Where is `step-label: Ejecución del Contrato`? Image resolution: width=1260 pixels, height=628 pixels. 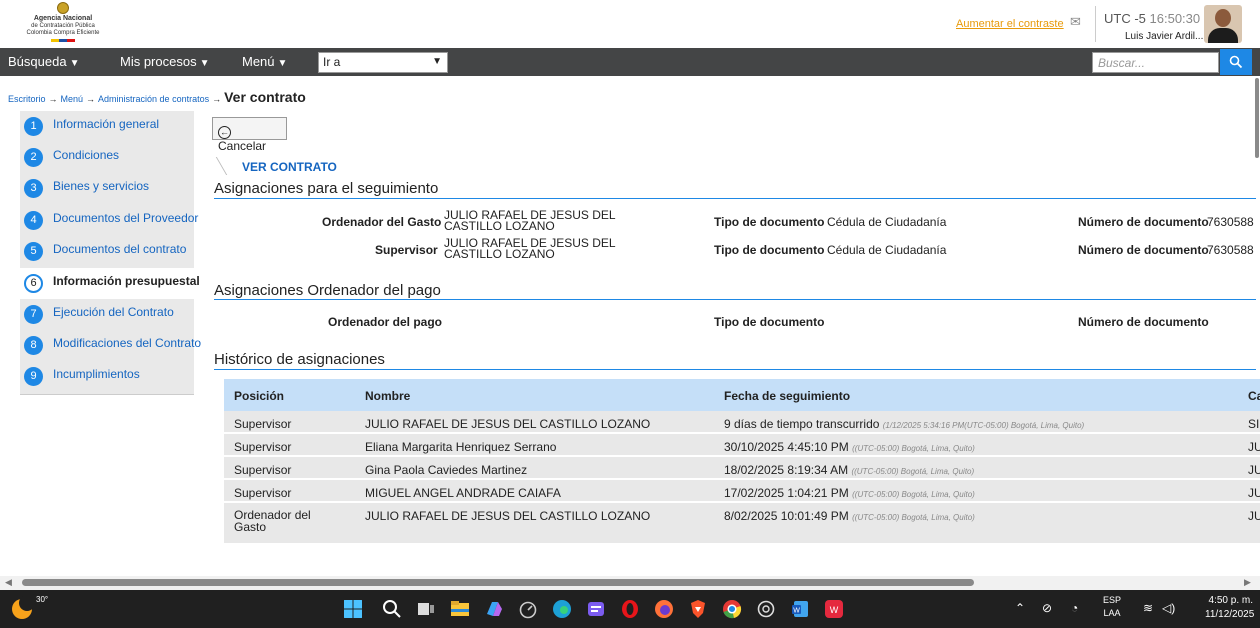 step-label: Ejecución del Contrato is located at coordinates (113, 312).